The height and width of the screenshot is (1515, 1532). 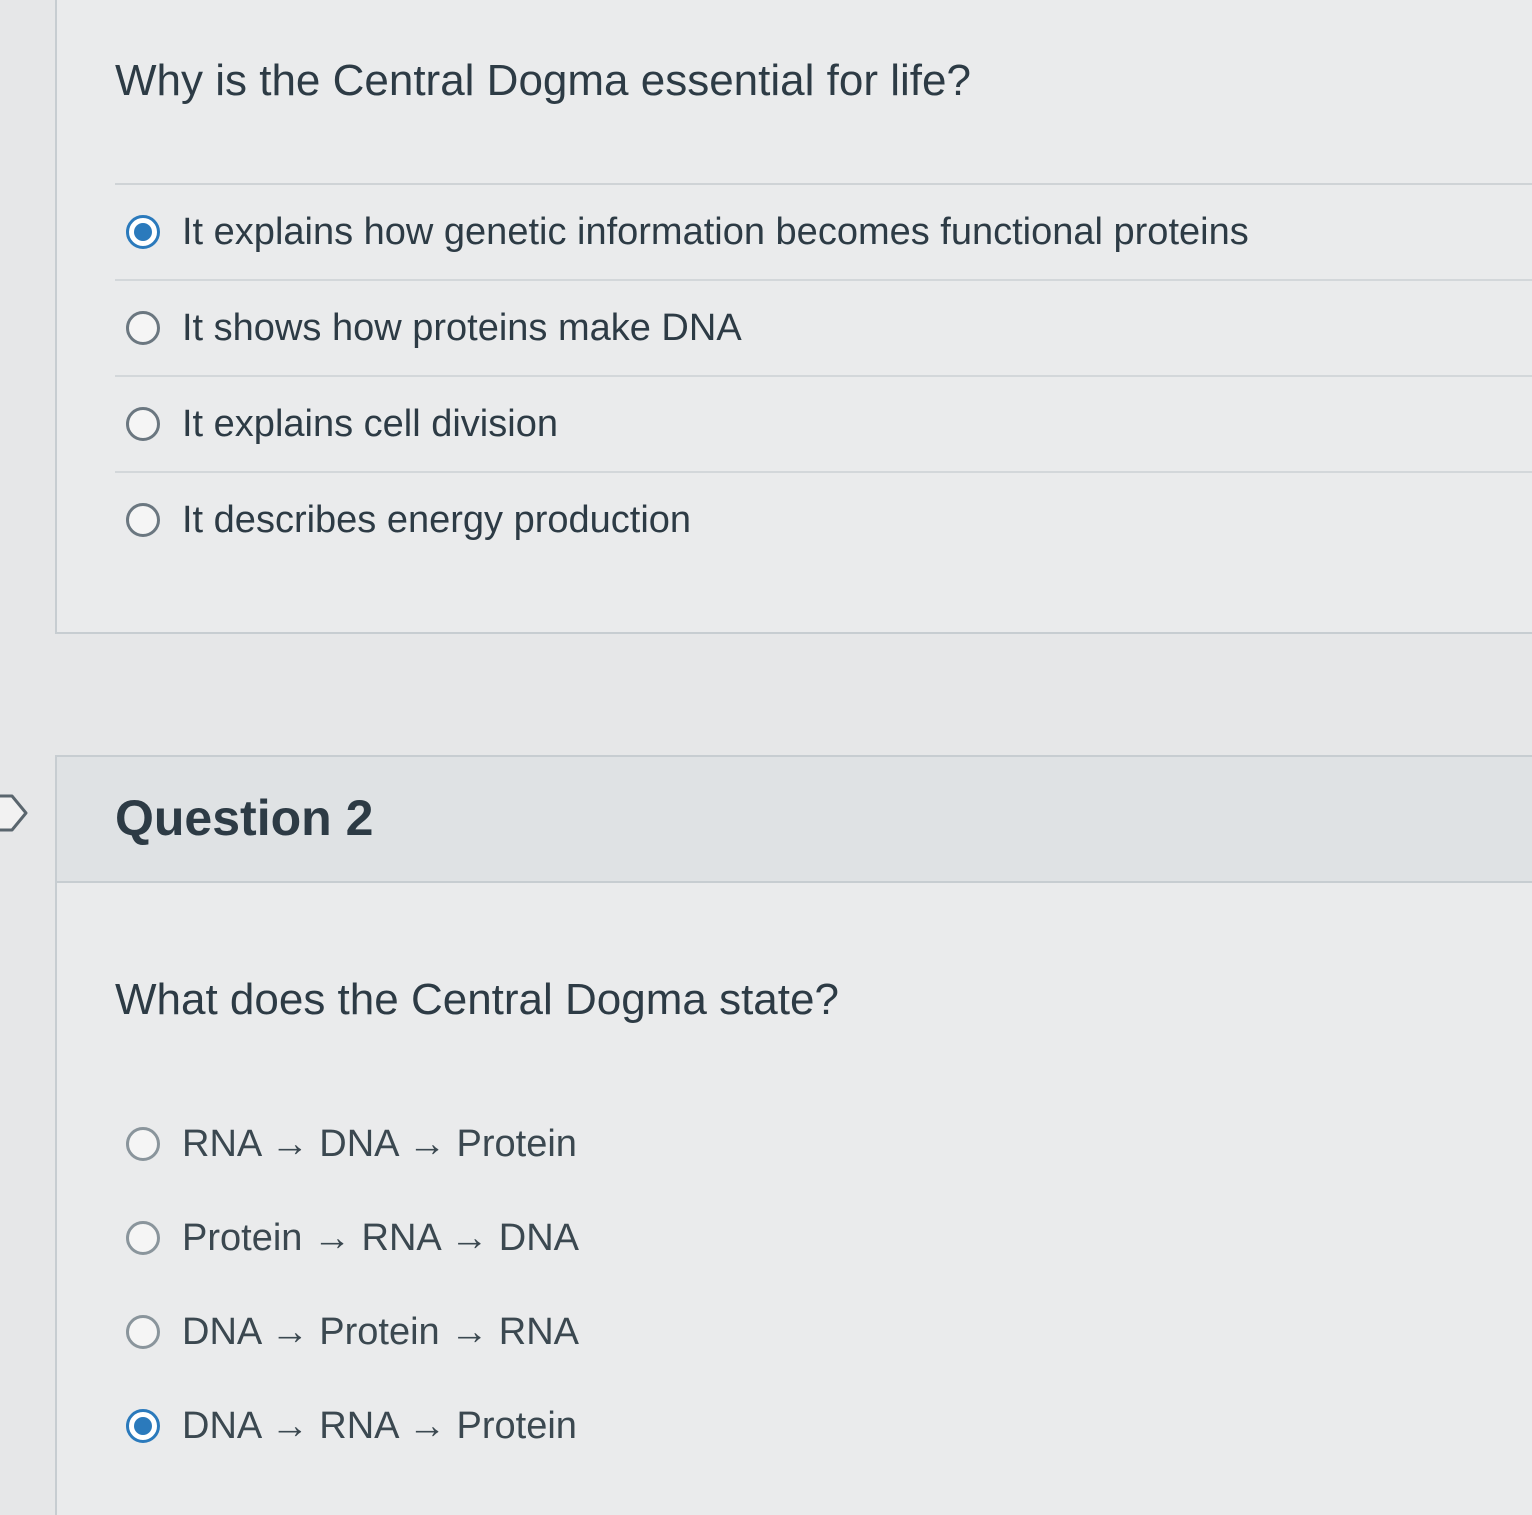 What do you see at coordinates (462, 328) in the screenshot?
I see `answer-label: It shows how proteins make DNA` at bounding box center [462, 328].